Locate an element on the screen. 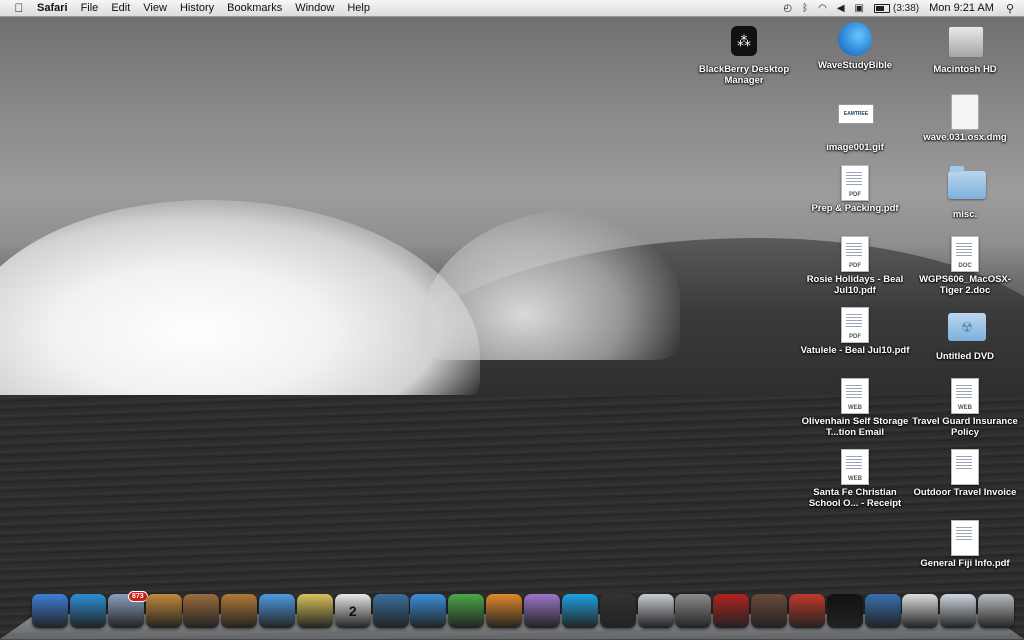 This screenshot has width=1024, height=640. downloads-stack-icon is located at coordinates (958, 611).